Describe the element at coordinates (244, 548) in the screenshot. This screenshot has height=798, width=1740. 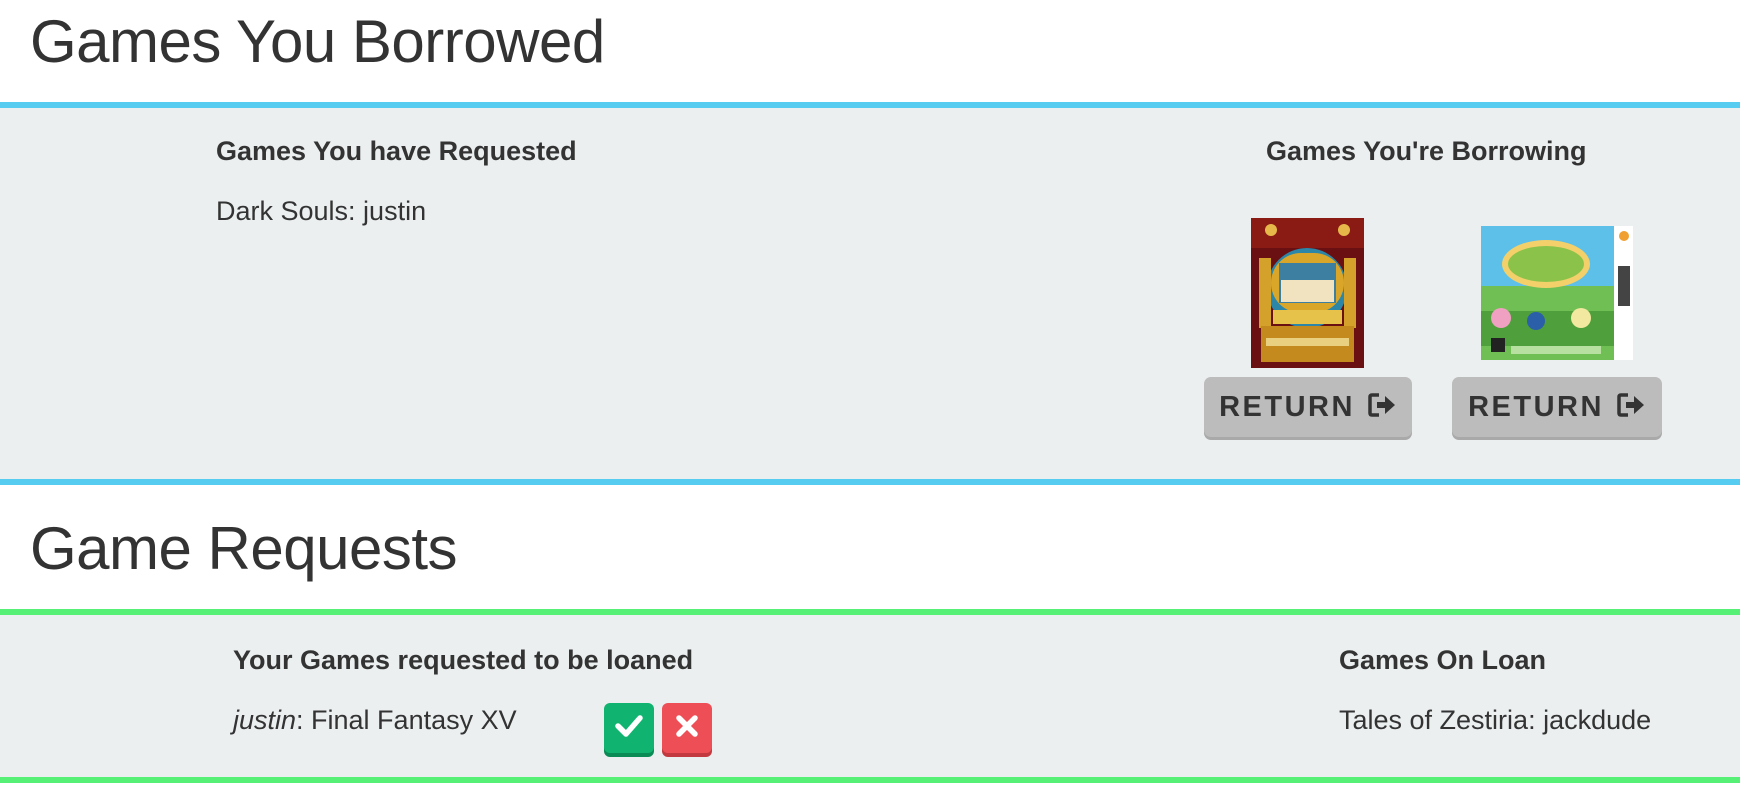
I see `requests-title: Game Requests` at that location.